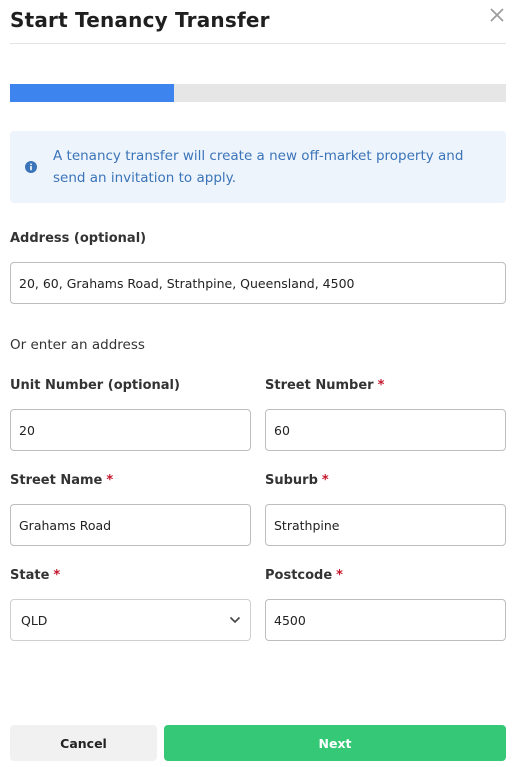 This screenshot has width=516, height=767. I want to click on enter-address-text: Or enter an address, so click(77, 345).